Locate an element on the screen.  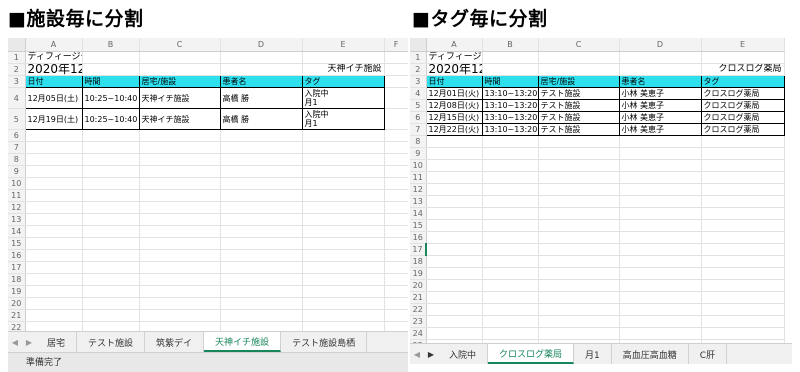
column-header: B is located at coordinates (111, 45).